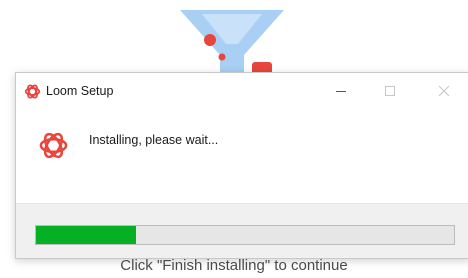  Describe the element at coordinates (80, 91) in the screenshot. I see `window-title: Loom Setup` at that location.